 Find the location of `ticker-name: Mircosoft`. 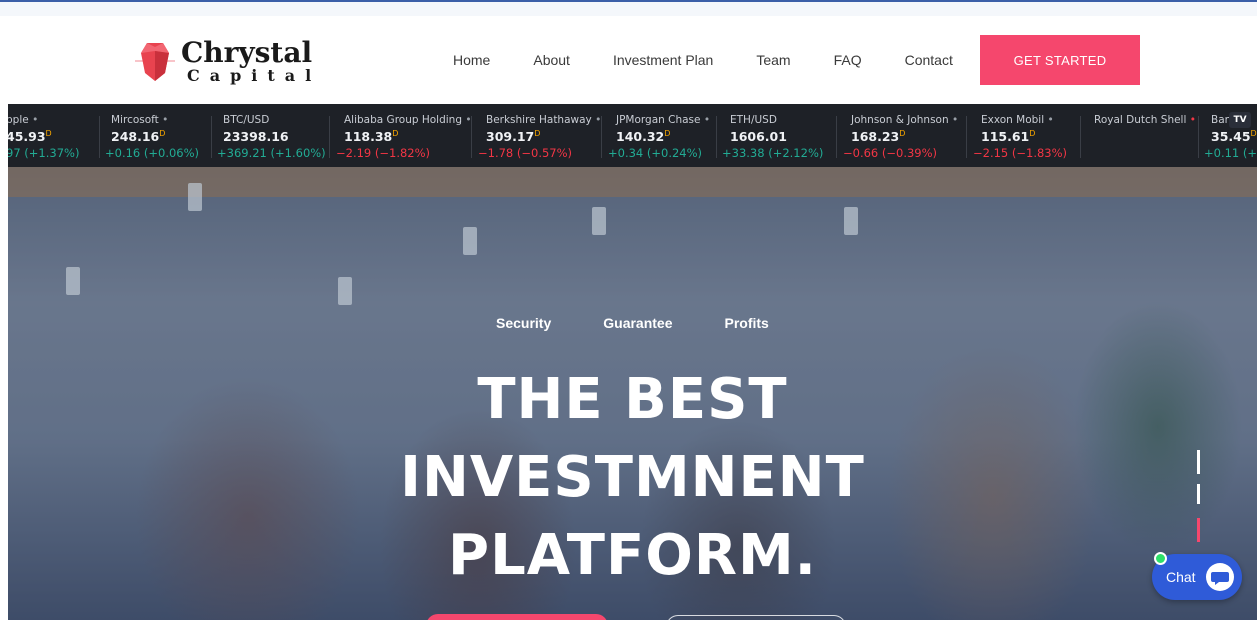

ticker-name: Mircosoft is located at coordinates (135, 120).